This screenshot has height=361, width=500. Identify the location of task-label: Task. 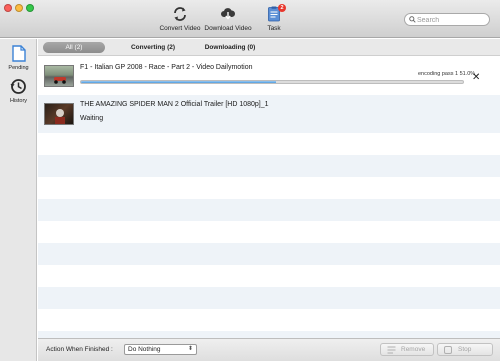
(274, 28).